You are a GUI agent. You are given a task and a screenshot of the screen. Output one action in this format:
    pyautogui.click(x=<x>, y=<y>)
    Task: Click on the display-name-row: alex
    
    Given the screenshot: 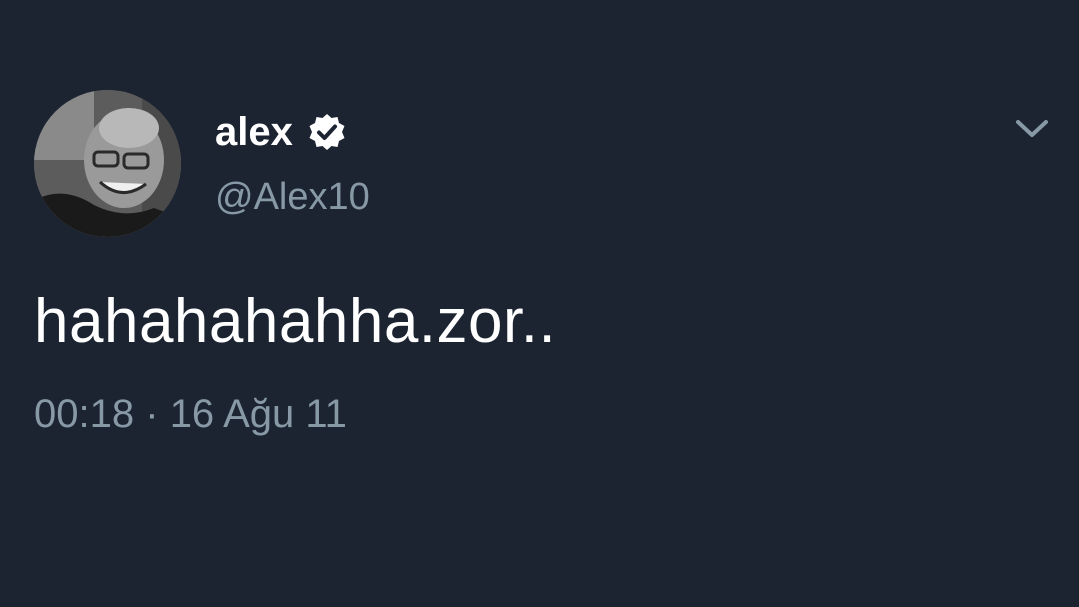 What is the action you would take?
    pyautogui.click(x=281, y=132)
    